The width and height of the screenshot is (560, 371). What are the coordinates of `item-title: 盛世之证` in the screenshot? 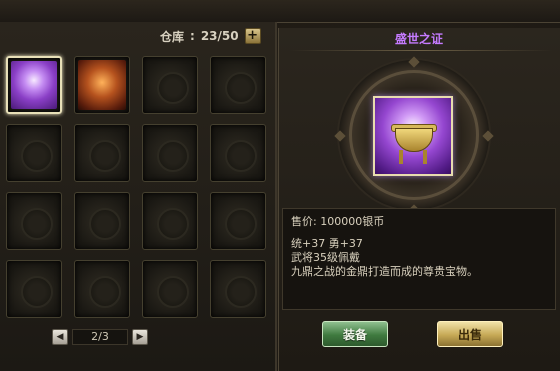 It's located at (418, 39).